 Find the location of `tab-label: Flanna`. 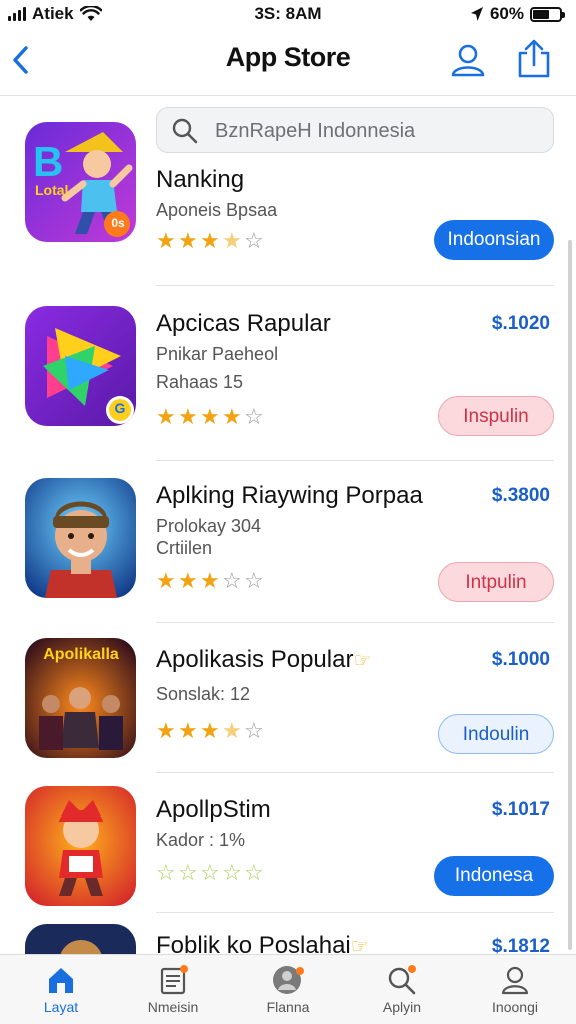

tab-label: Flanna is located at coordinates (288, 1007).